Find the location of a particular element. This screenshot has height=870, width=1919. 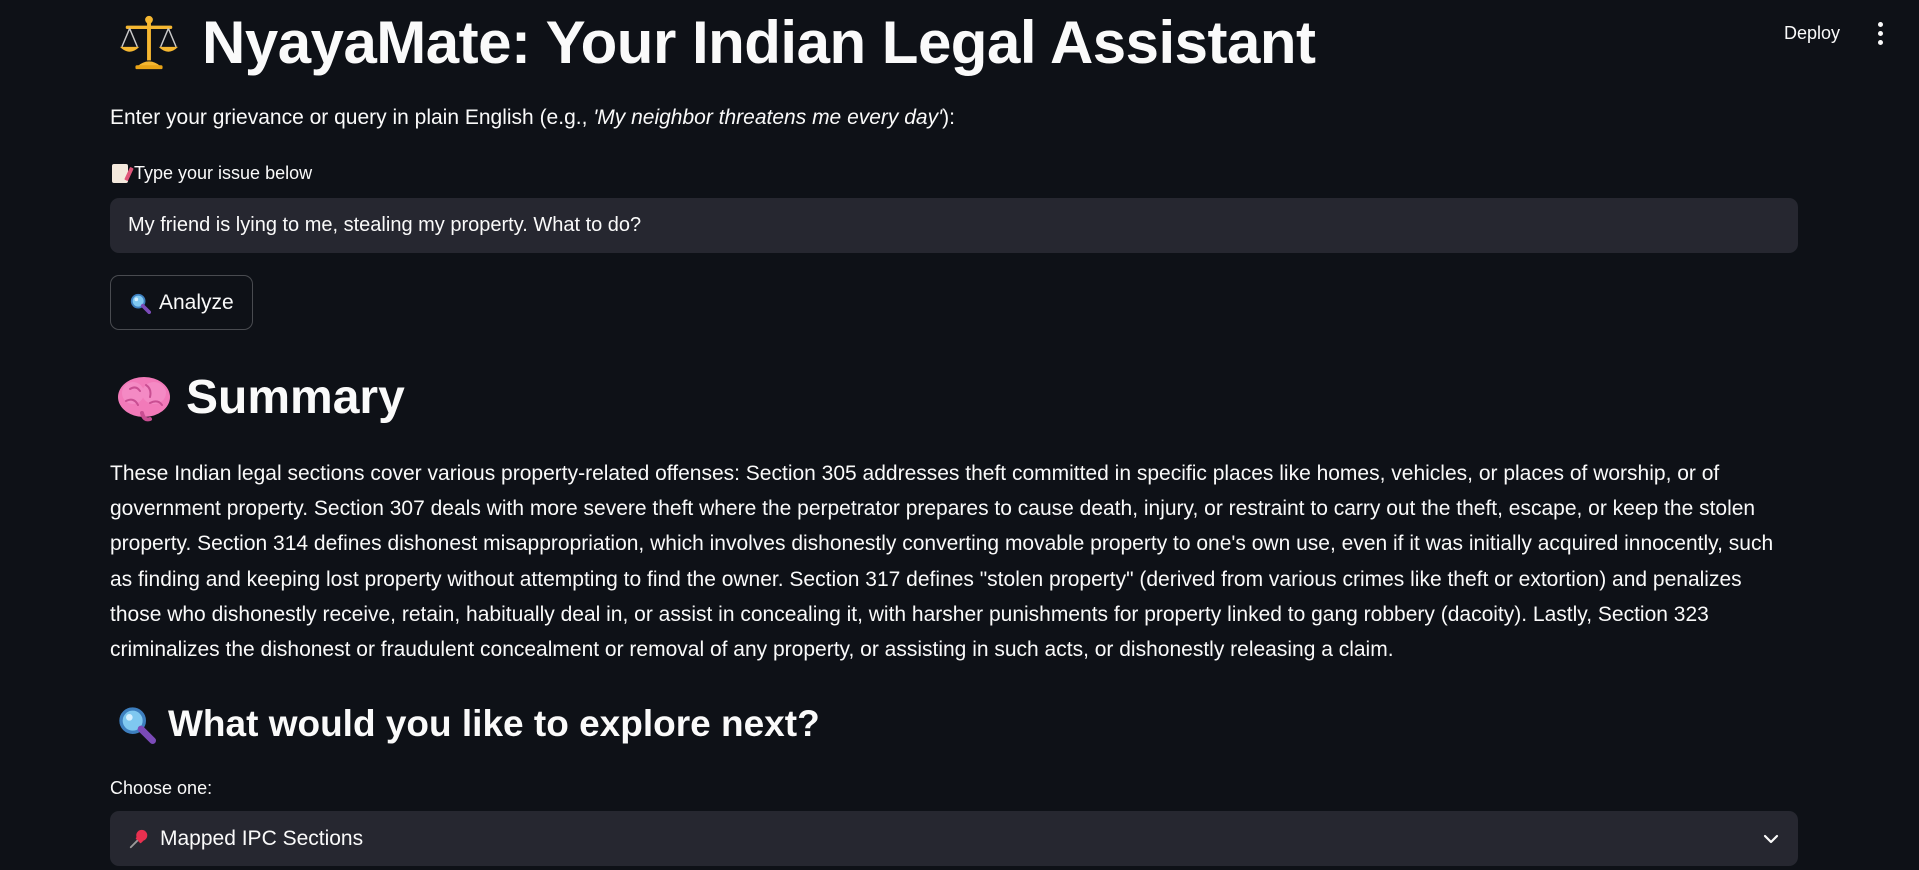

summary-heading: Summary is located at coordinates (260, 397).